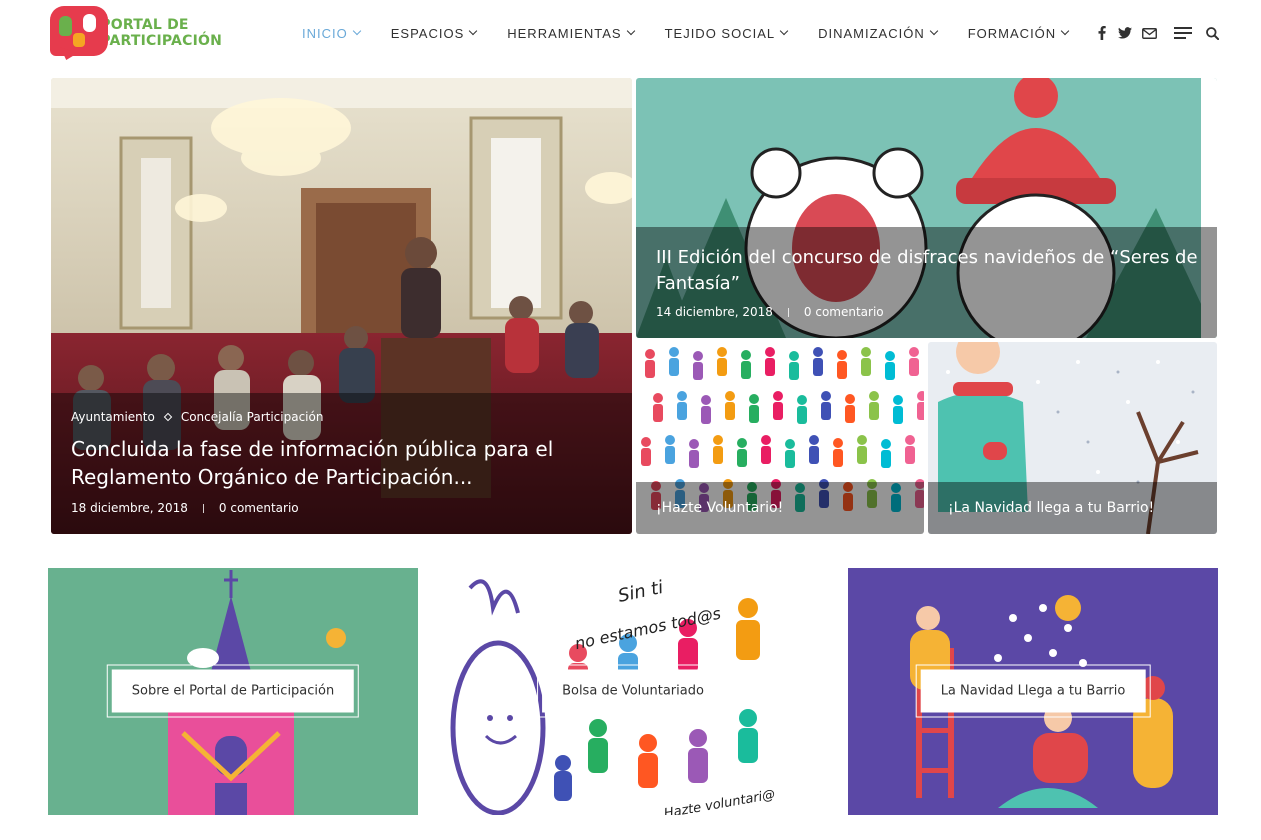 Image resolution: width=1261 pixels, height=840 pixels. I want to click on nav-label: DINAMIZACIÓN, so click(871, 33).